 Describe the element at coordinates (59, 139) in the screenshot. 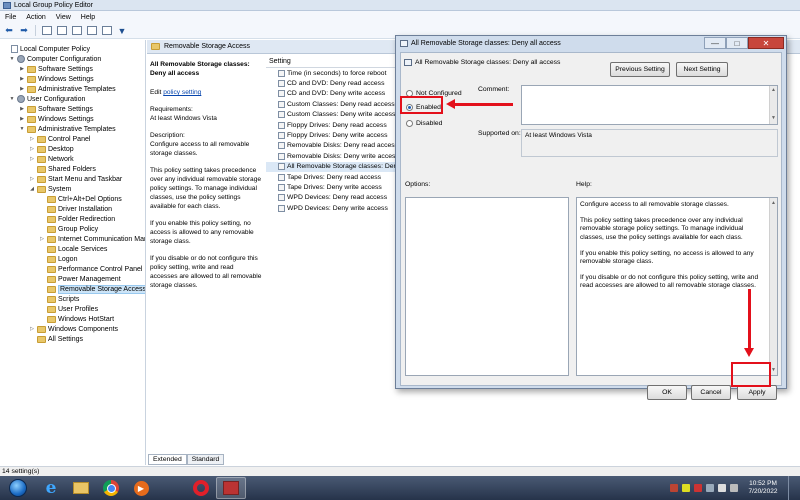

I see `tree-item: ▷ Control Panel` at that location.